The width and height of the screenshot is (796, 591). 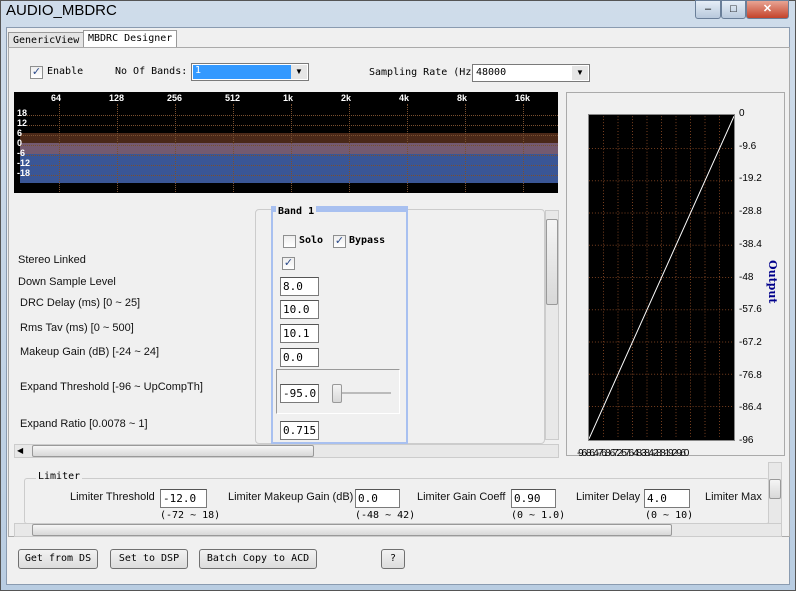 I want to click on limiter-gain-coeff-input, so click(x=533, y=498).